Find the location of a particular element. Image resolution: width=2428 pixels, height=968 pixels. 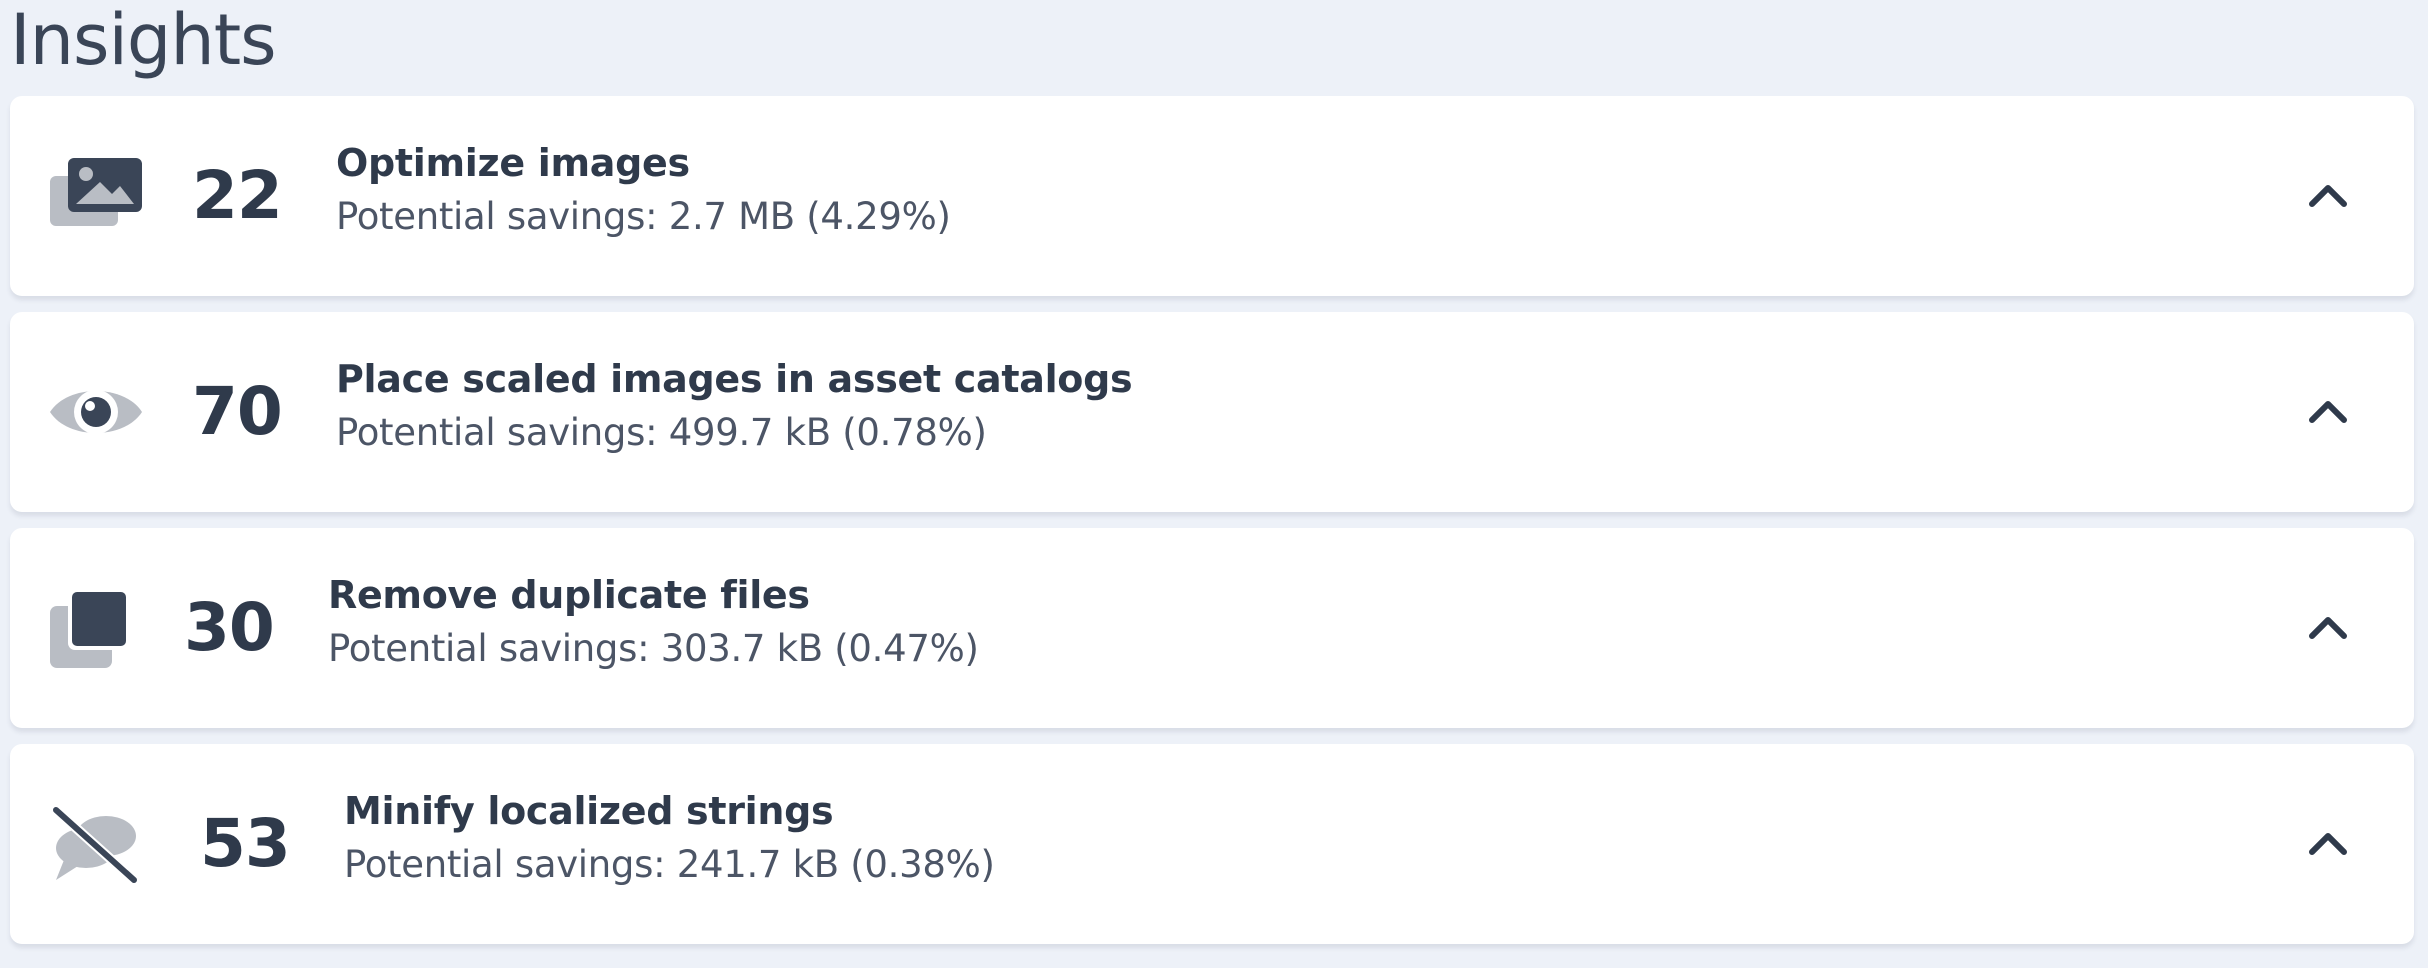

insight-count: 30 is located at coordinates (229, 627).